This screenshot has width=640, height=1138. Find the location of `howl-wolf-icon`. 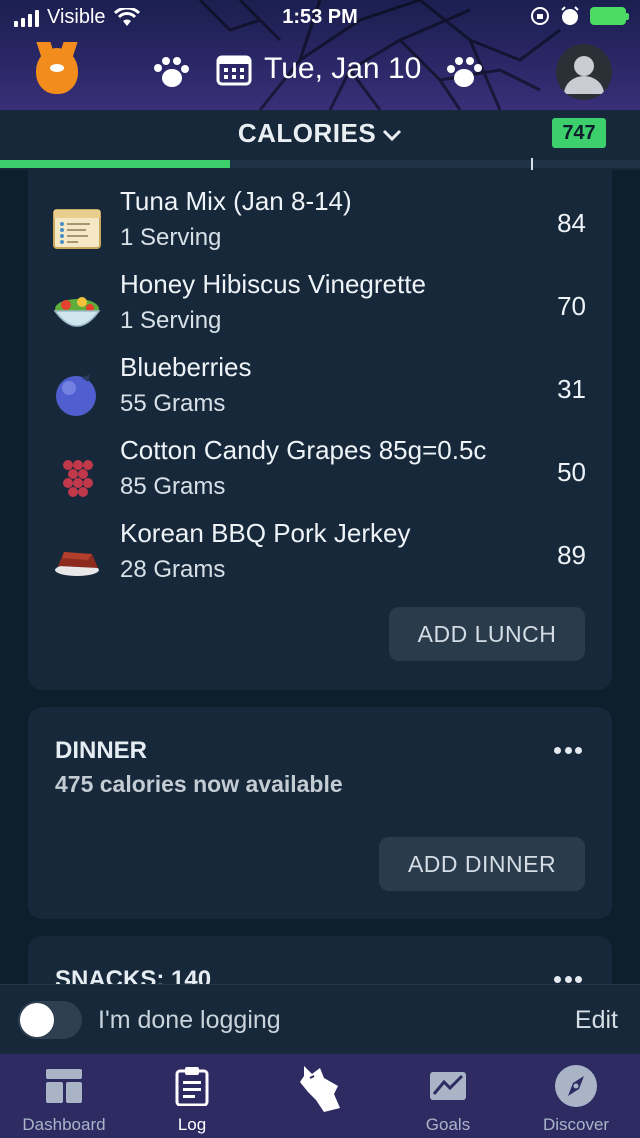

howl-wolf-icon is located at coordinates (320, 1089).